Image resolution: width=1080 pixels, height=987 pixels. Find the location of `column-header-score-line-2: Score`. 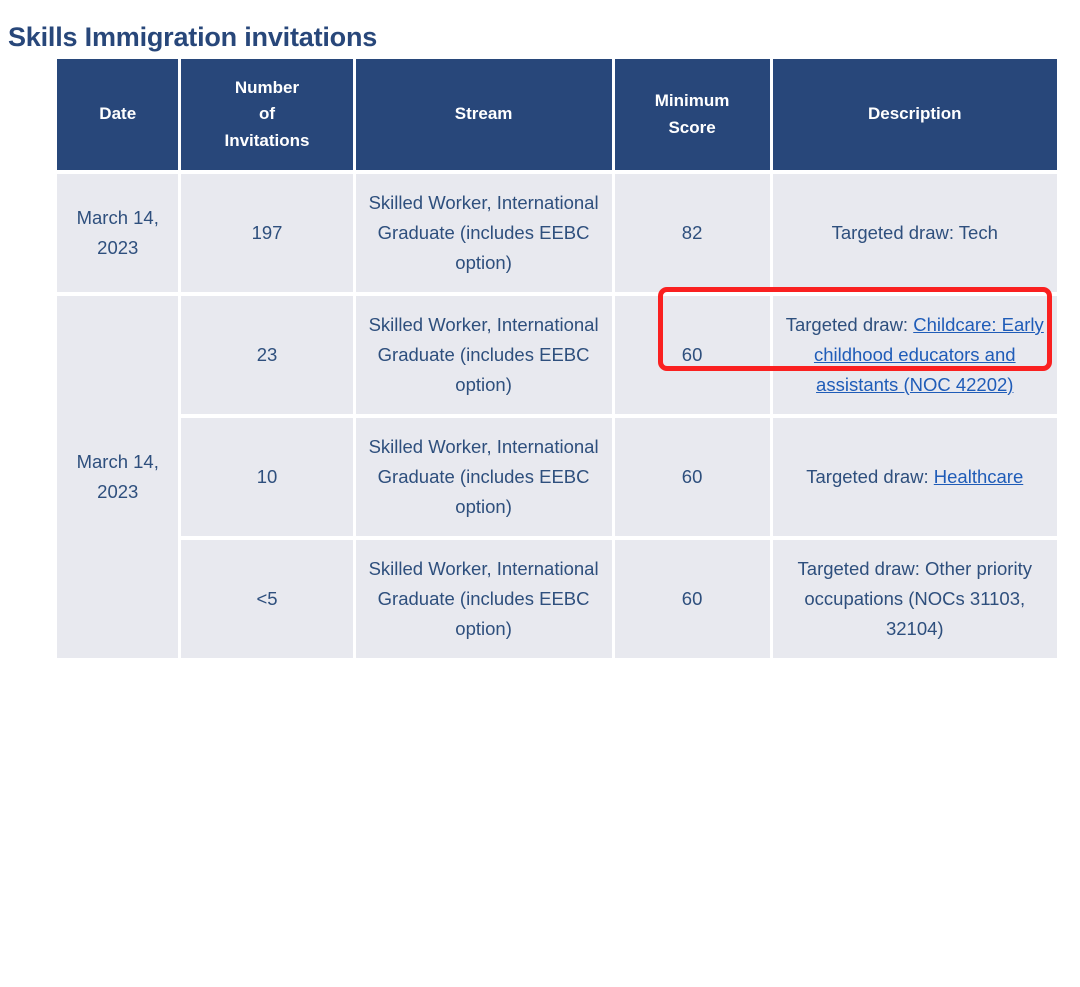

column-header-score-line-2: Score is located at coordinates (692, 127).